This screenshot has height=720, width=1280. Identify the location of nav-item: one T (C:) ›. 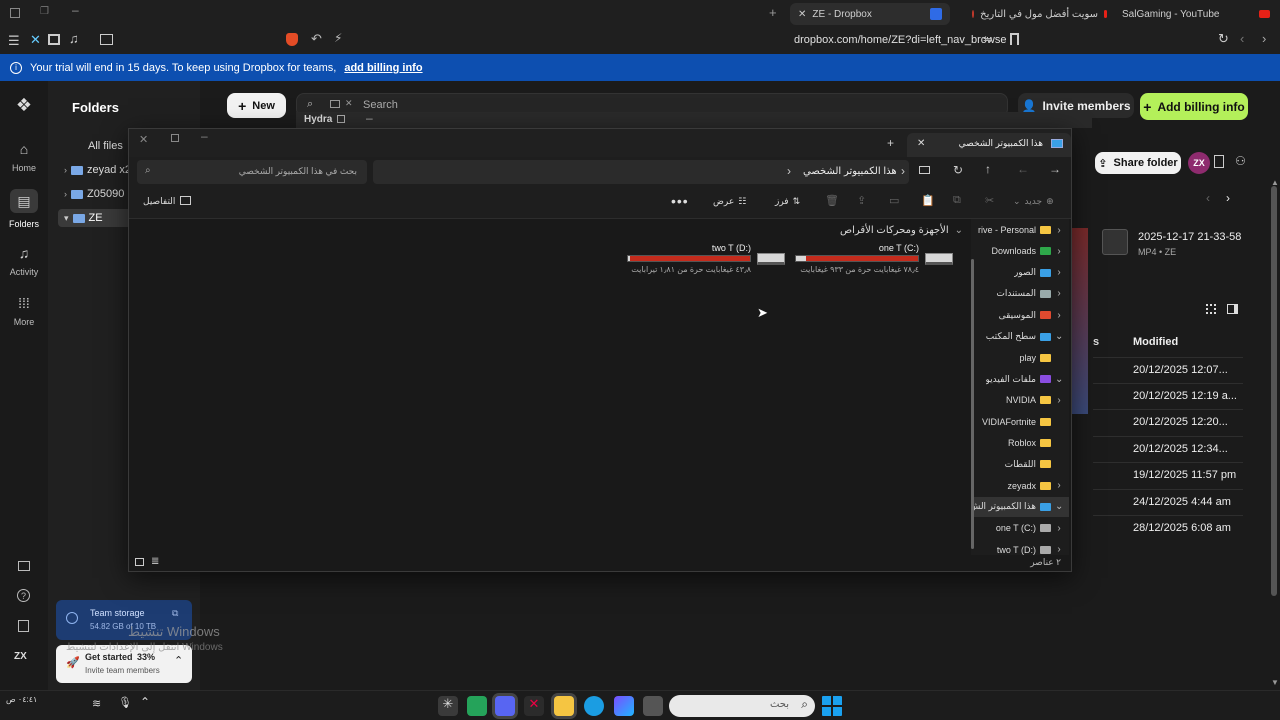
(1029, 528).